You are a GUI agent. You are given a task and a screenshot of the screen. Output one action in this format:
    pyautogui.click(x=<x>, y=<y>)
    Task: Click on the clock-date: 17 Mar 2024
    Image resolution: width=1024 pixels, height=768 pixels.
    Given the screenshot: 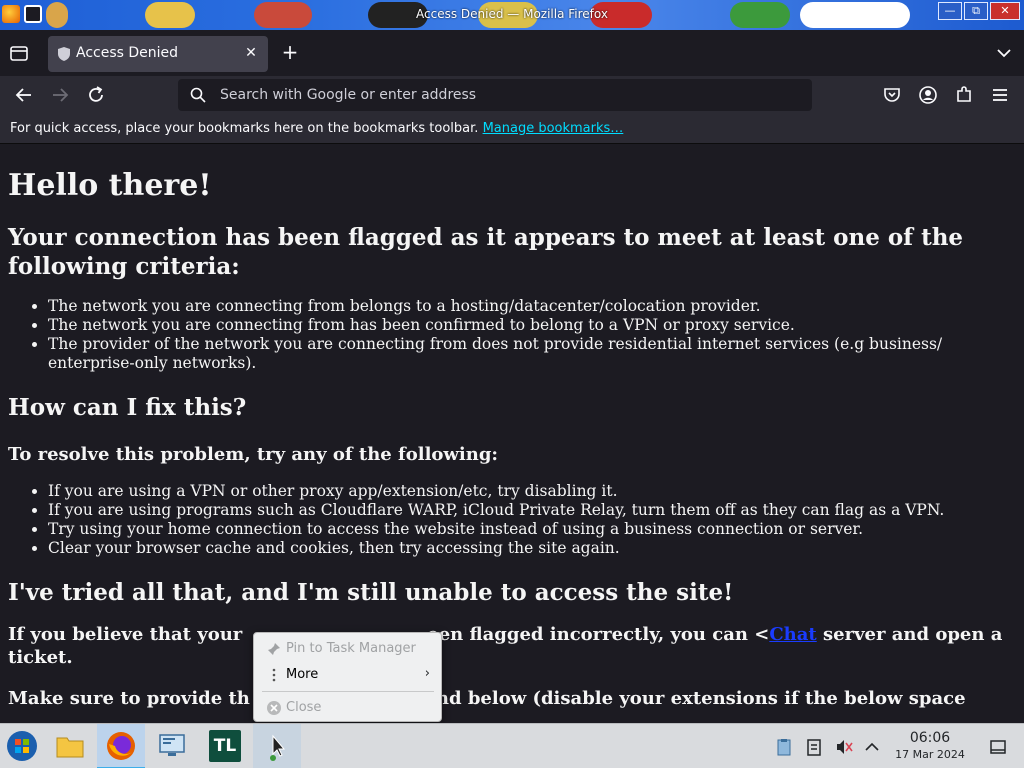 What is the action you would take?
    pyautogui.click(x=930, y=754)
    